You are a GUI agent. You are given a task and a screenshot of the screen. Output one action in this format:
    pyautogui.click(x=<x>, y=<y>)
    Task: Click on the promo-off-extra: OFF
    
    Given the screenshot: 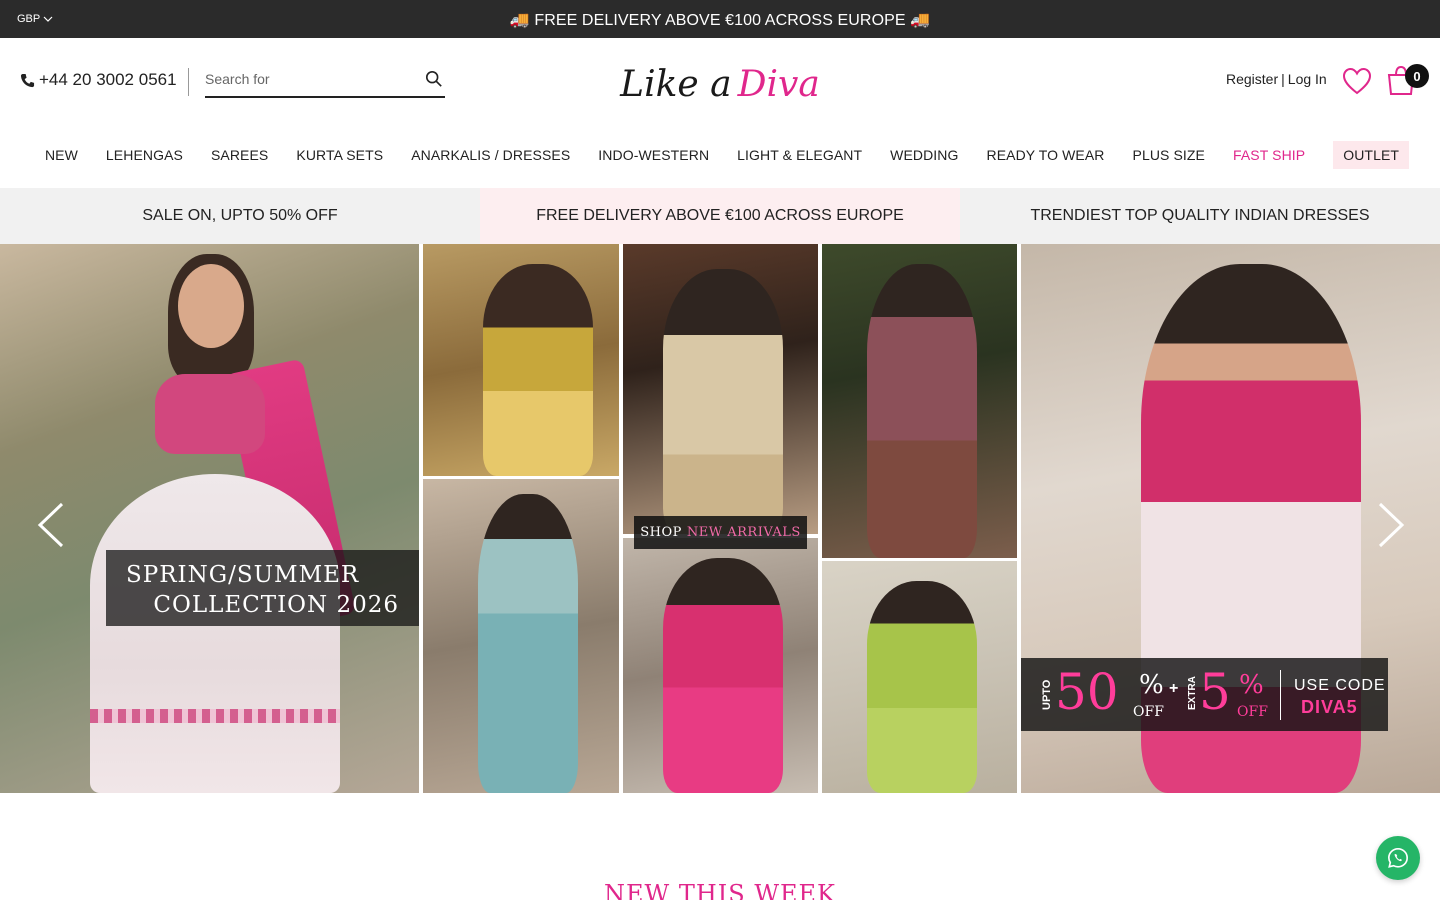 What is the action you would take?
    pyautogui.click(x=1252, y=712)
    